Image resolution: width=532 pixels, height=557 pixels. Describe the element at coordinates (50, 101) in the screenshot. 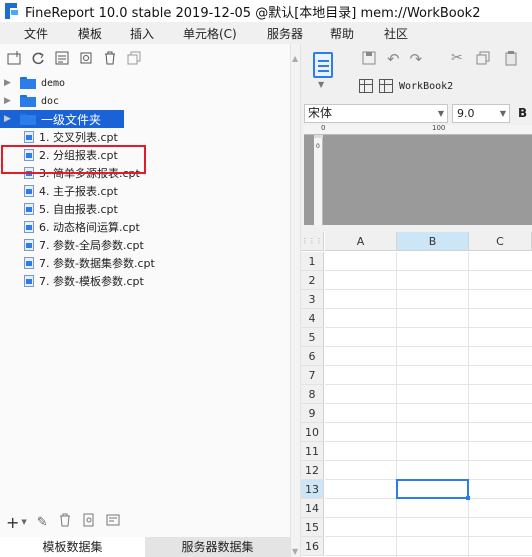

I see `folder-label: doc` at that location.